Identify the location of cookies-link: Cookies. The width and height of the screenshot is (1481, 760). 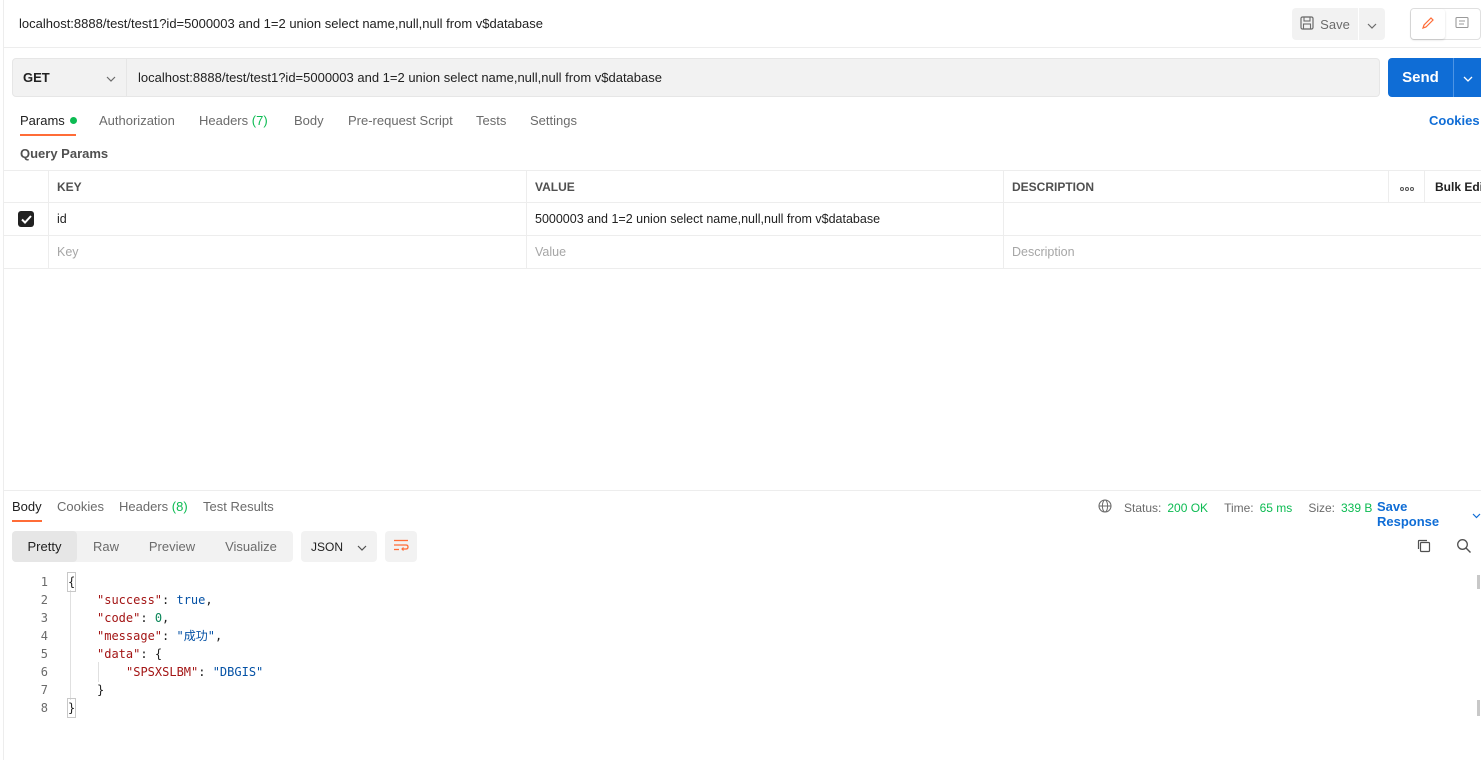
(1454, 120).